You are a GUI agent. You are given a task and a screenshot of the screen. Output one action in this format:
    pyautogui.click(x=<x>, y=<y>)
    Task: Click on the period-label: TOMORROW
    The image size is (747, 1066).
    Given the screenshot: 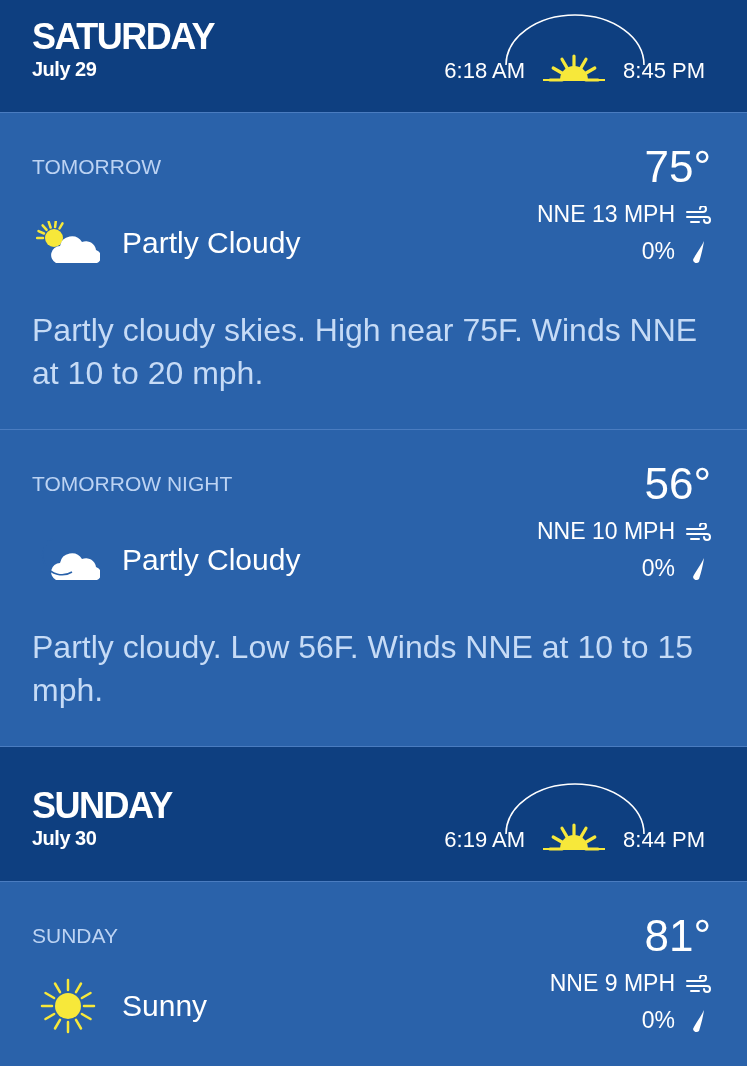 What is the action you would take?
    pyautogui.click(x=97, y=166)
    